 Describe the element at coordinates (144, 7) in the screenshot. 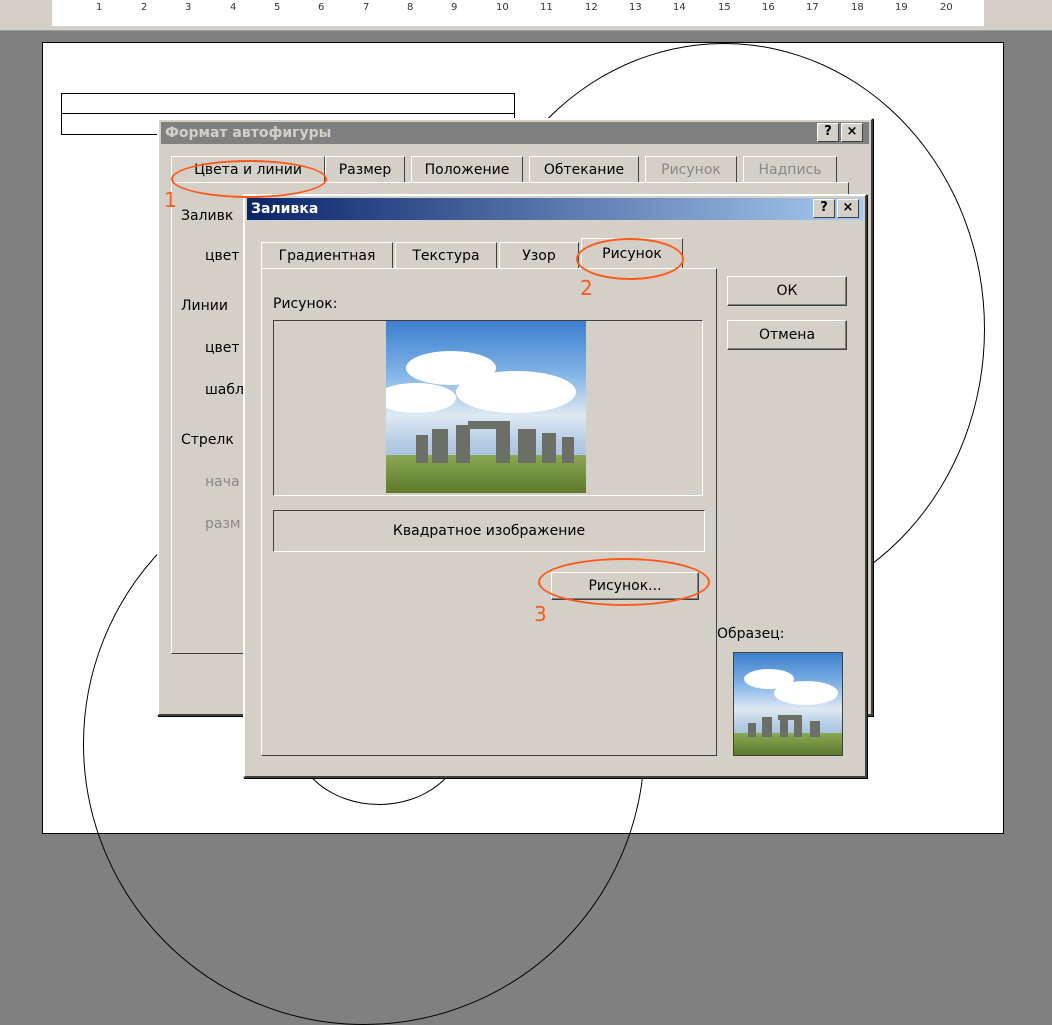

I see `ruler-number: 2` at that location.